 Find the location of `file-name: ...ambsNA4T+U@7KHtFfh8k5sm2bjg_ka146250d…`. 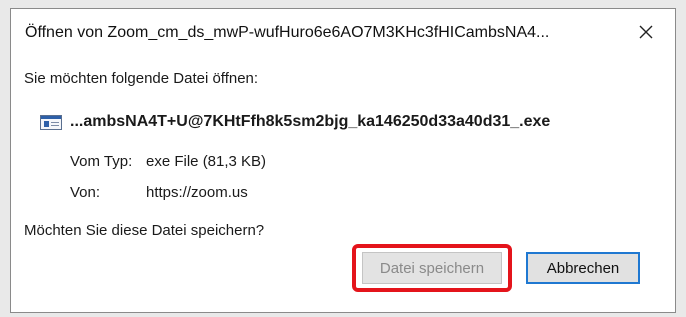

file-name: ...ambsNA4T+U@7KHtFfh8k5sm2bjg_ka146250d… is located at coordinates (310, 121).